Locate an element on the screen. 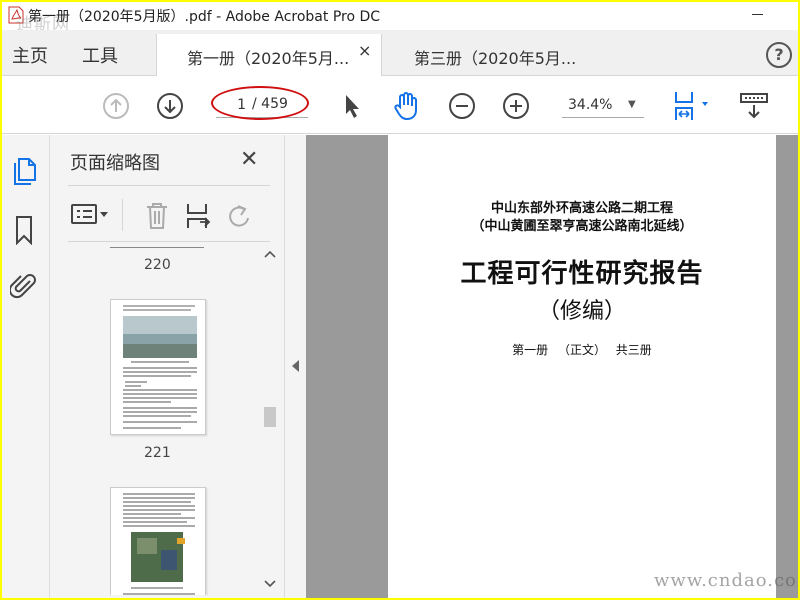  delete-icon is located at coordinates (157, 216).